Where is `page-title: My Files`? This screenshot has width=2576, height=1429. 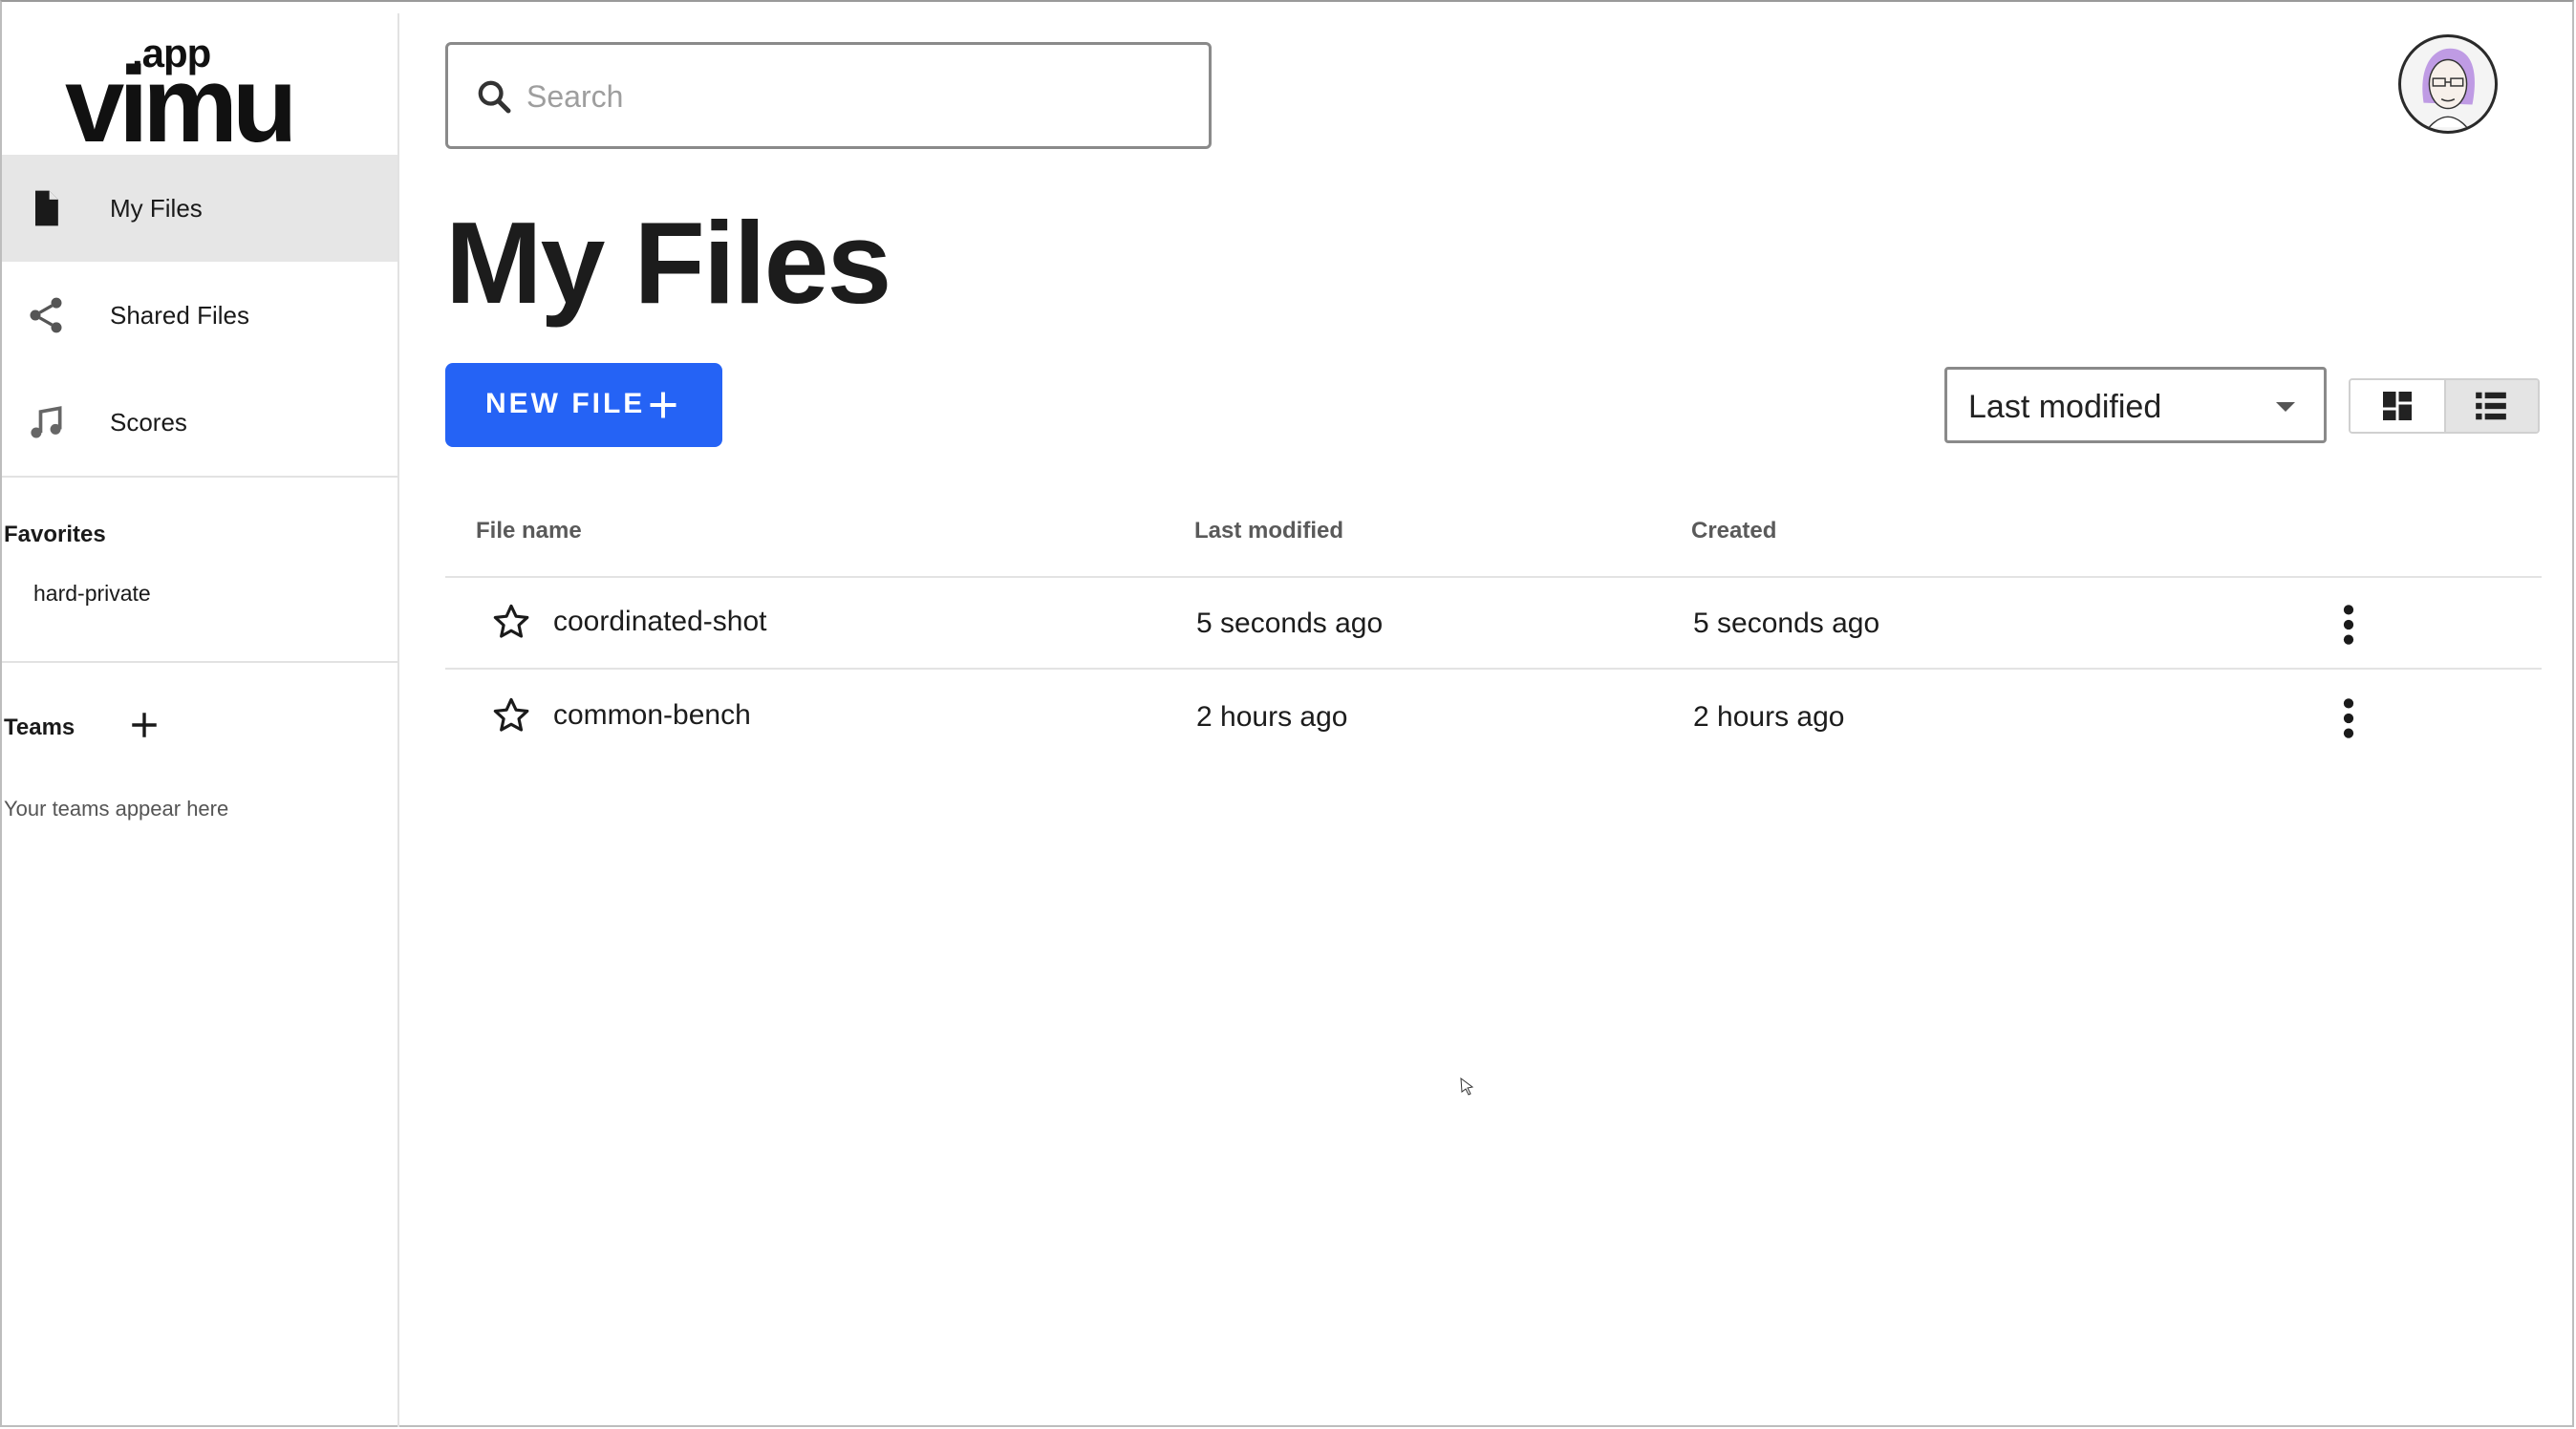
page-title: My Files is located at coordinates (668, 263).